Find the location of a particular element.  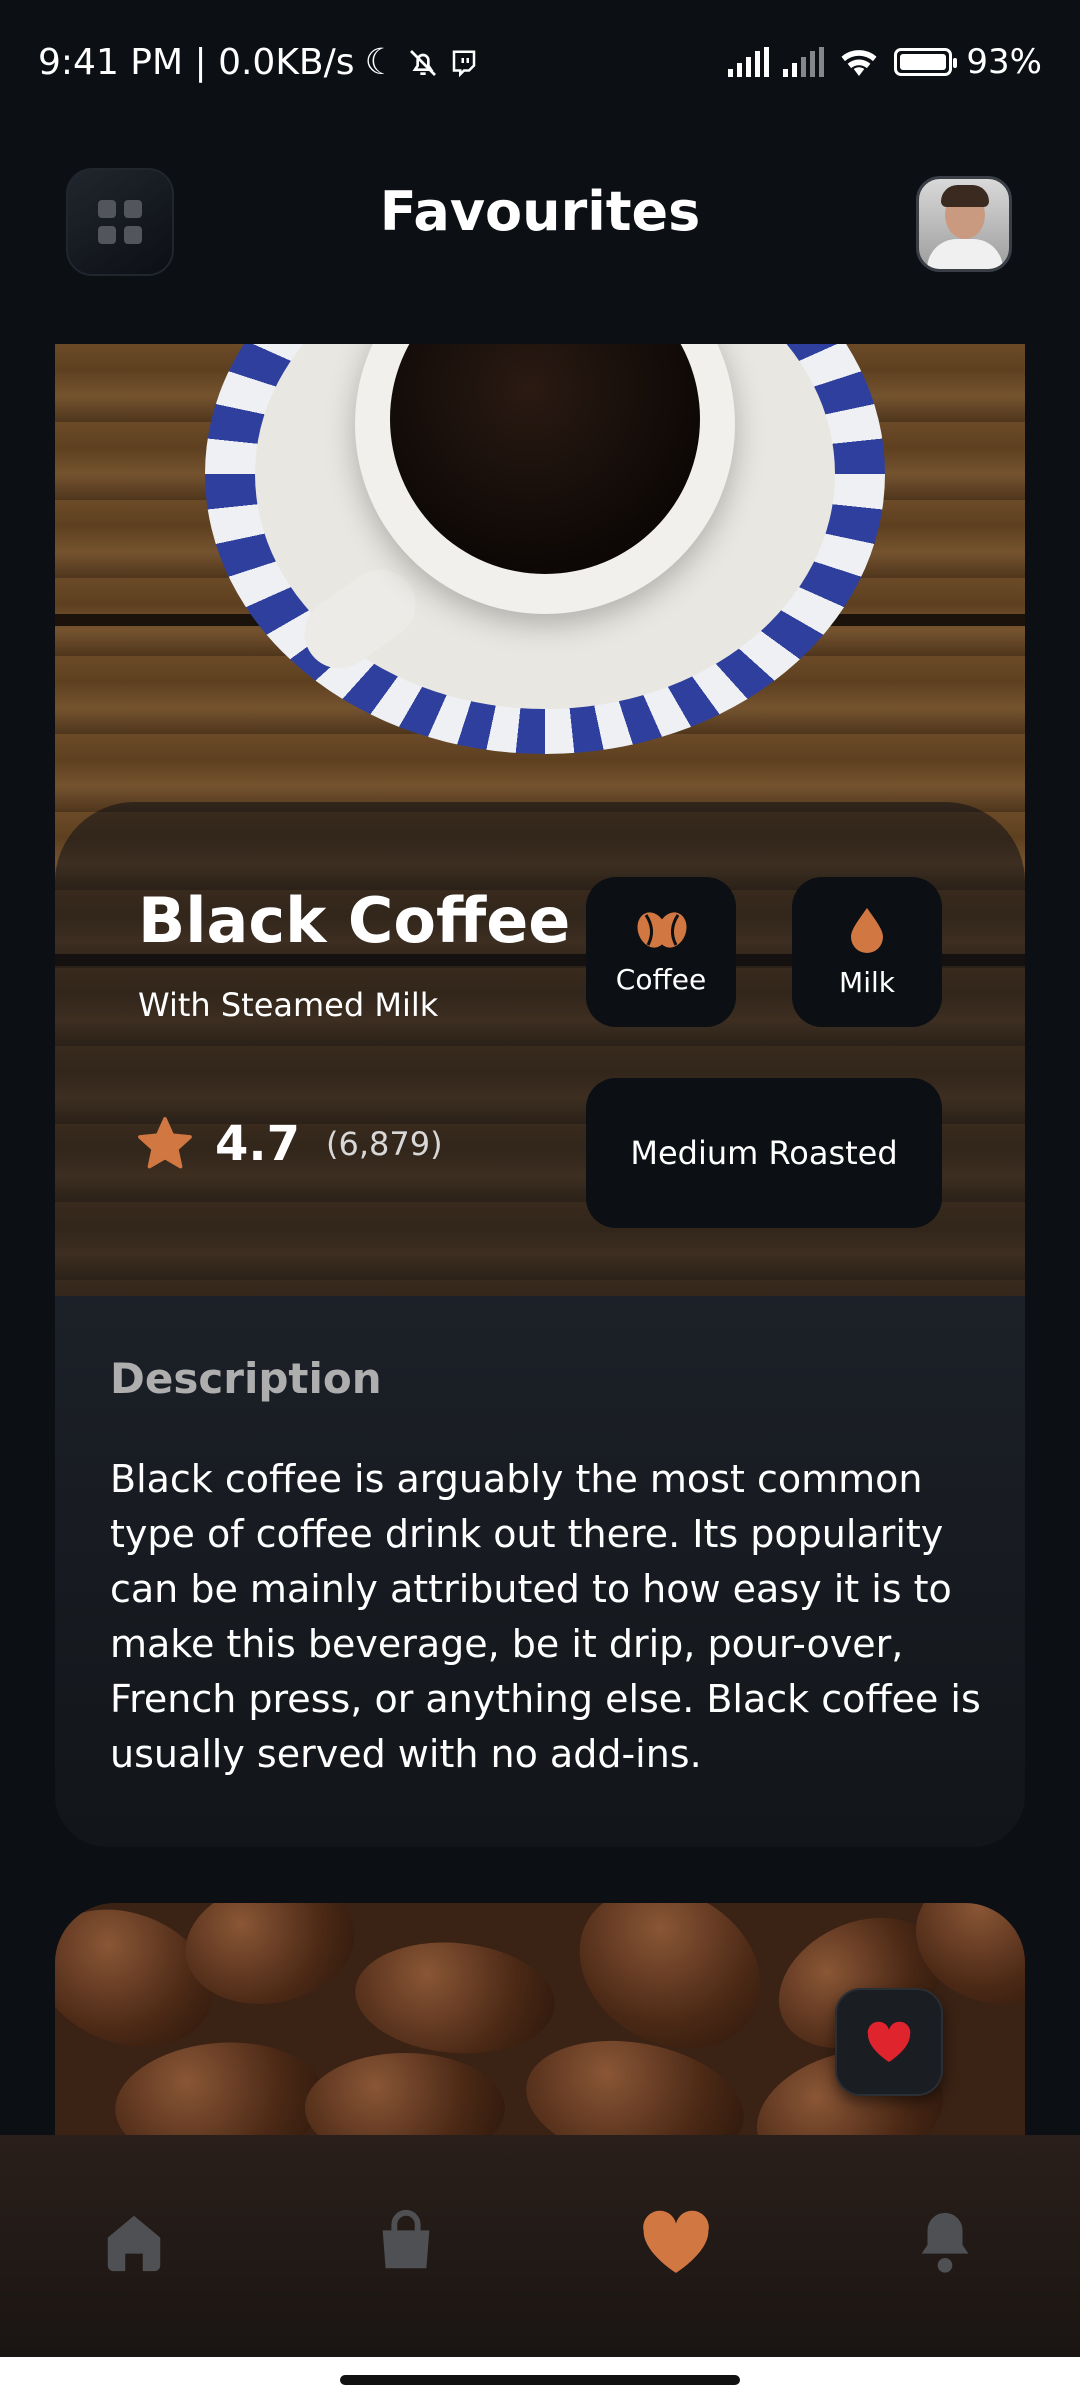

bag-icon is located at coordinates (406, 2239).